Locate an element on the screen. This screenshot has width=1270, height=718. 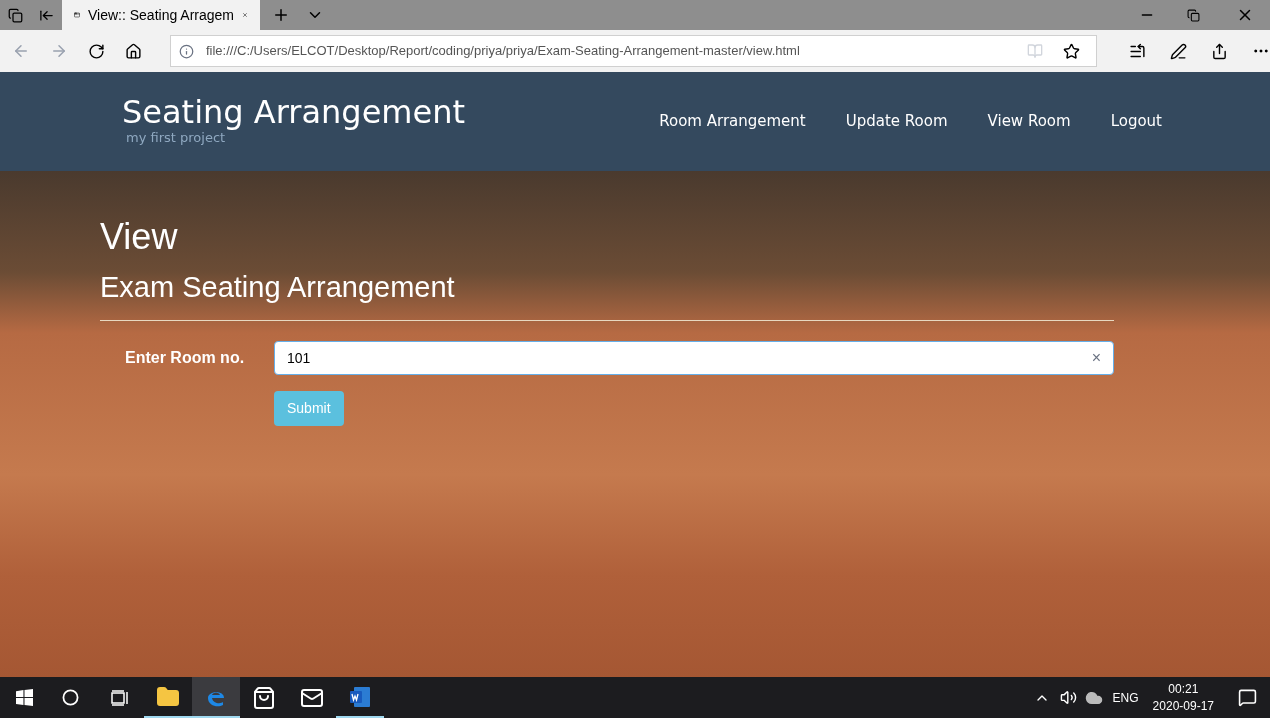
nav-link: View Room is located at coordinates (1029, 121).